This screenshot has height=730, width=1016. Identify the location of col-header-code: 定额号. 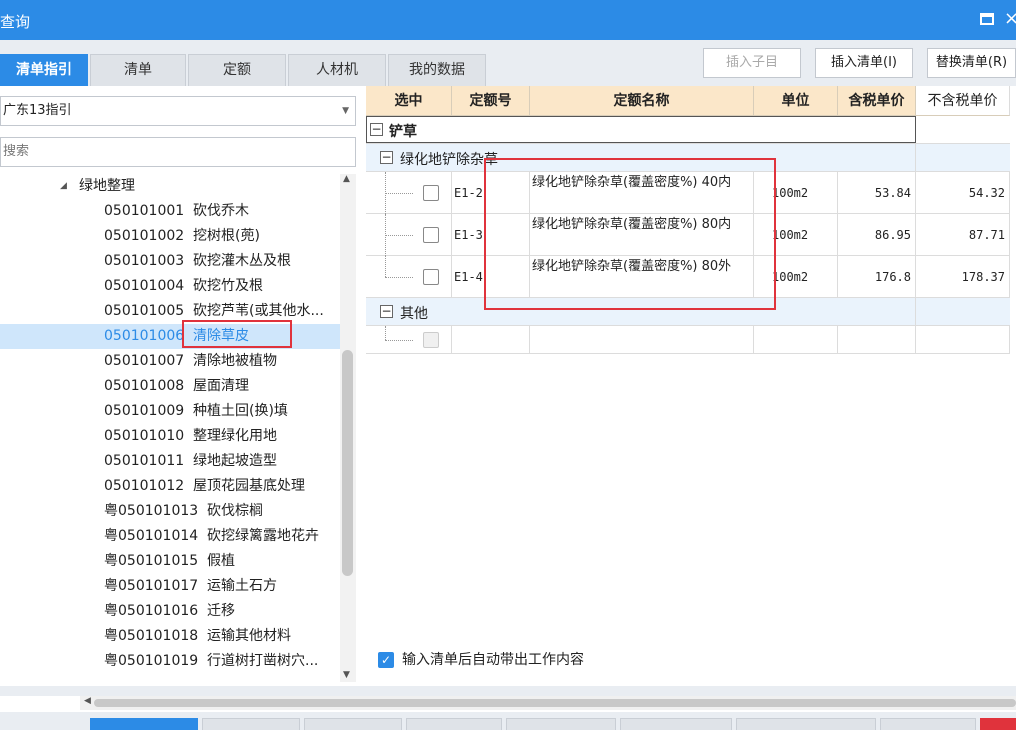
(491, 101).